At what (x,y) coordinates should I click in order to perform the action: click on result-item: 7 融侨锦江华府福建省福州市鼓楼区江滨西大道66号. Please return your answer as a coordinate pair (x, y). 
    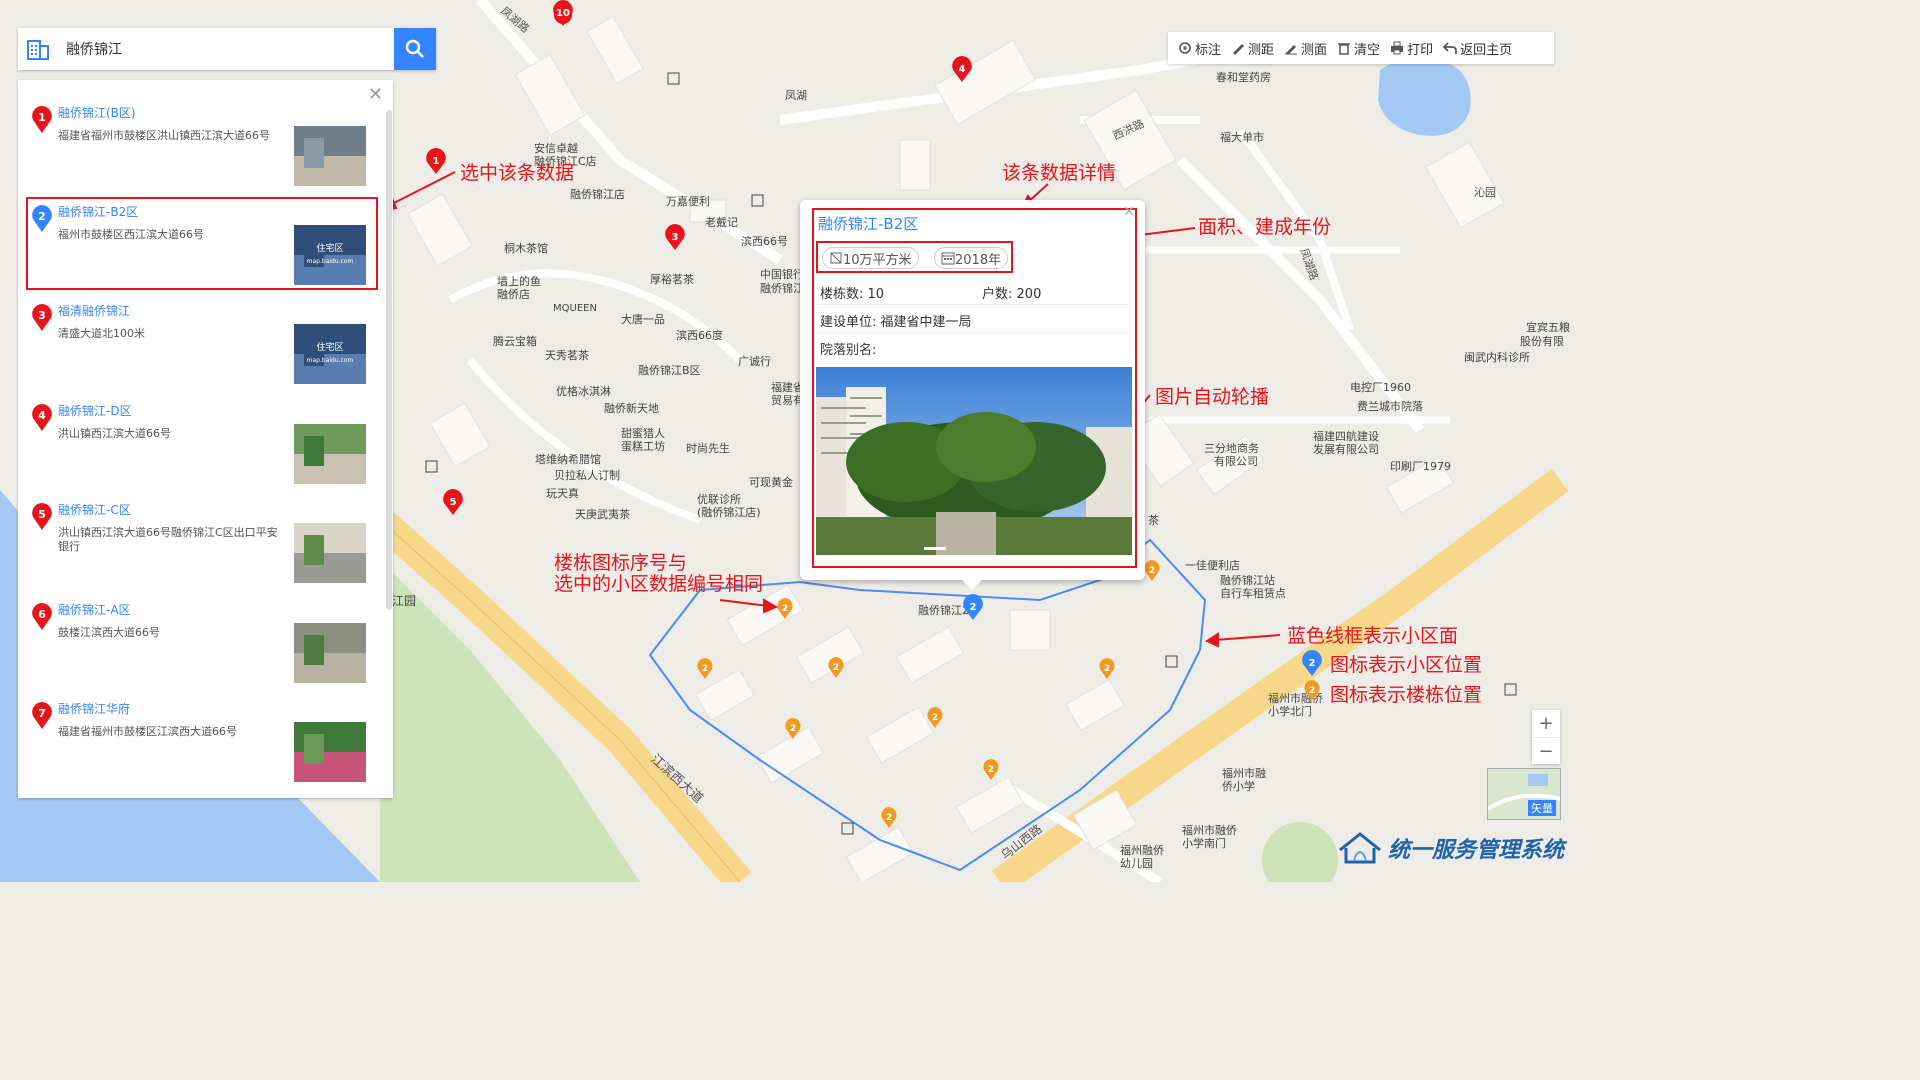
    Looking at the image, I should click on (205, 729).